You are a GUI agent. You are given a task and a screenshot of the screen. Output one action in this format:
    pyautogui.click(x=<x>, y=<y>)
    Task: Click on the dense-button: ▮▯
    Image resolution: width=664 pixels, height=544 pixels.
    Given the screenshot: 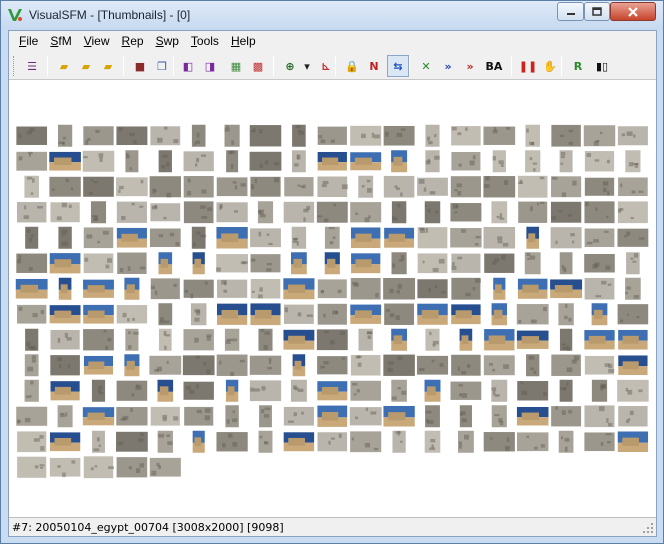 What is the action you would take?
    pyautogui.click(x=602, y=66)
    